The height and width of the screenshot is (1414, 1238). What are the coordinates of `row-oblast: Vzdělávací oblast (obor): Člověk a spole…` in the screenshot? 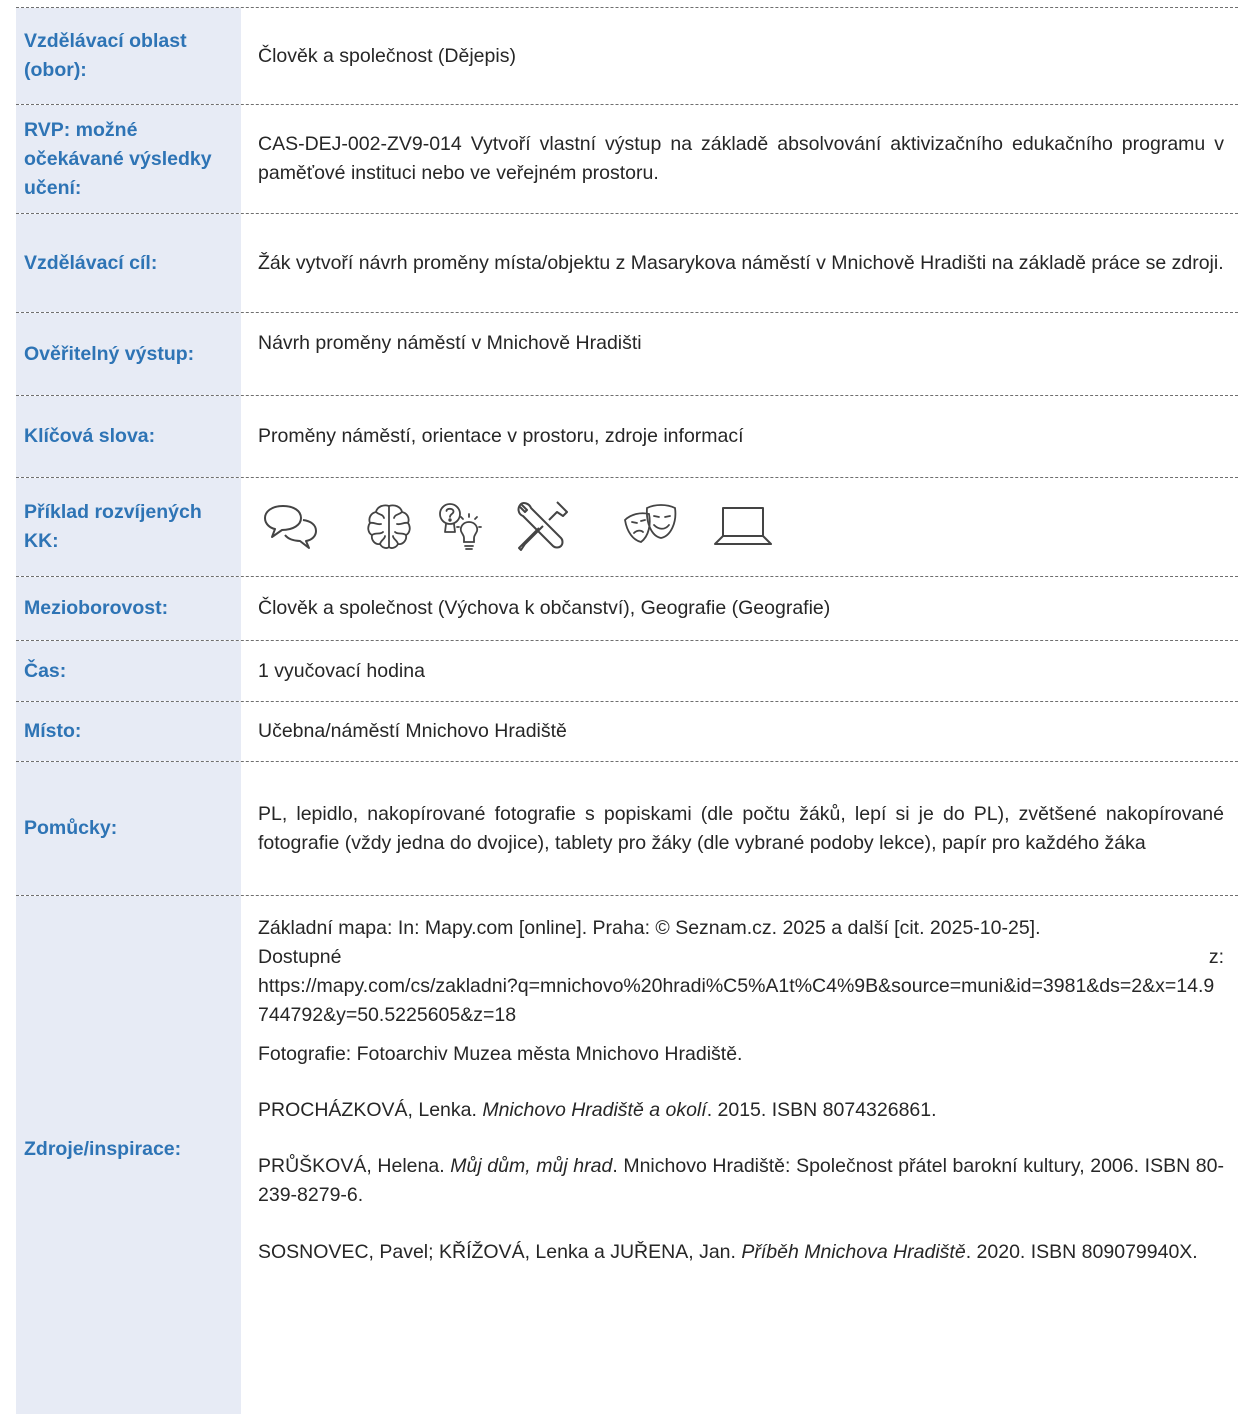 It's located at (627, 55).